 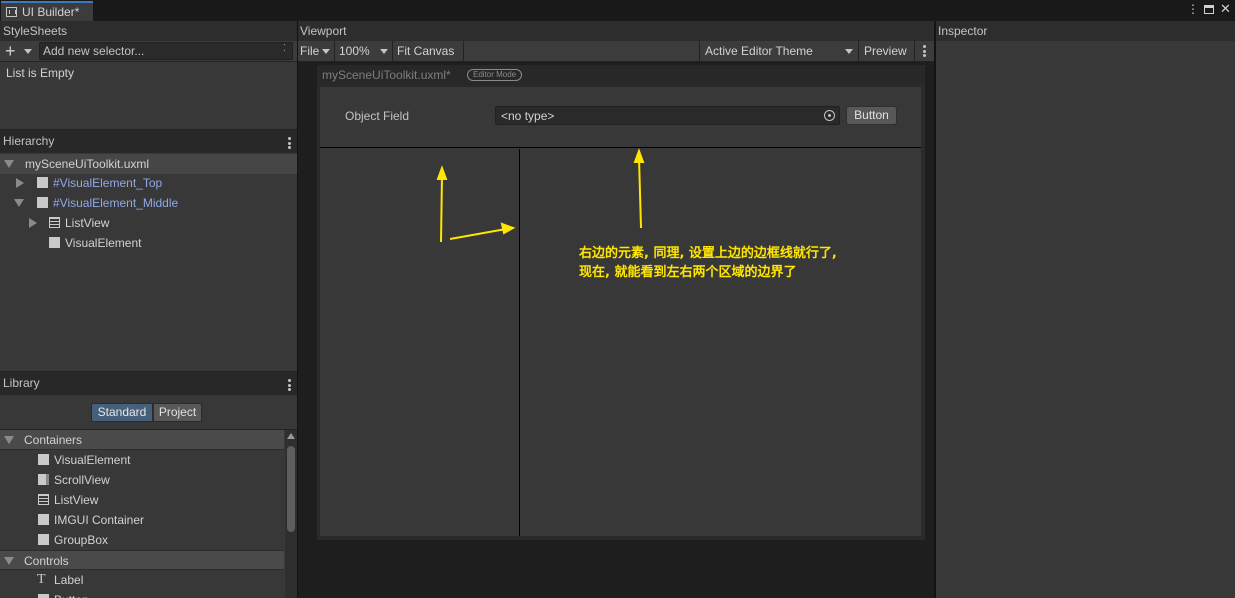 I want to click on hierarchy-item: #VisualElement_Top, so click(x=148, y=183).